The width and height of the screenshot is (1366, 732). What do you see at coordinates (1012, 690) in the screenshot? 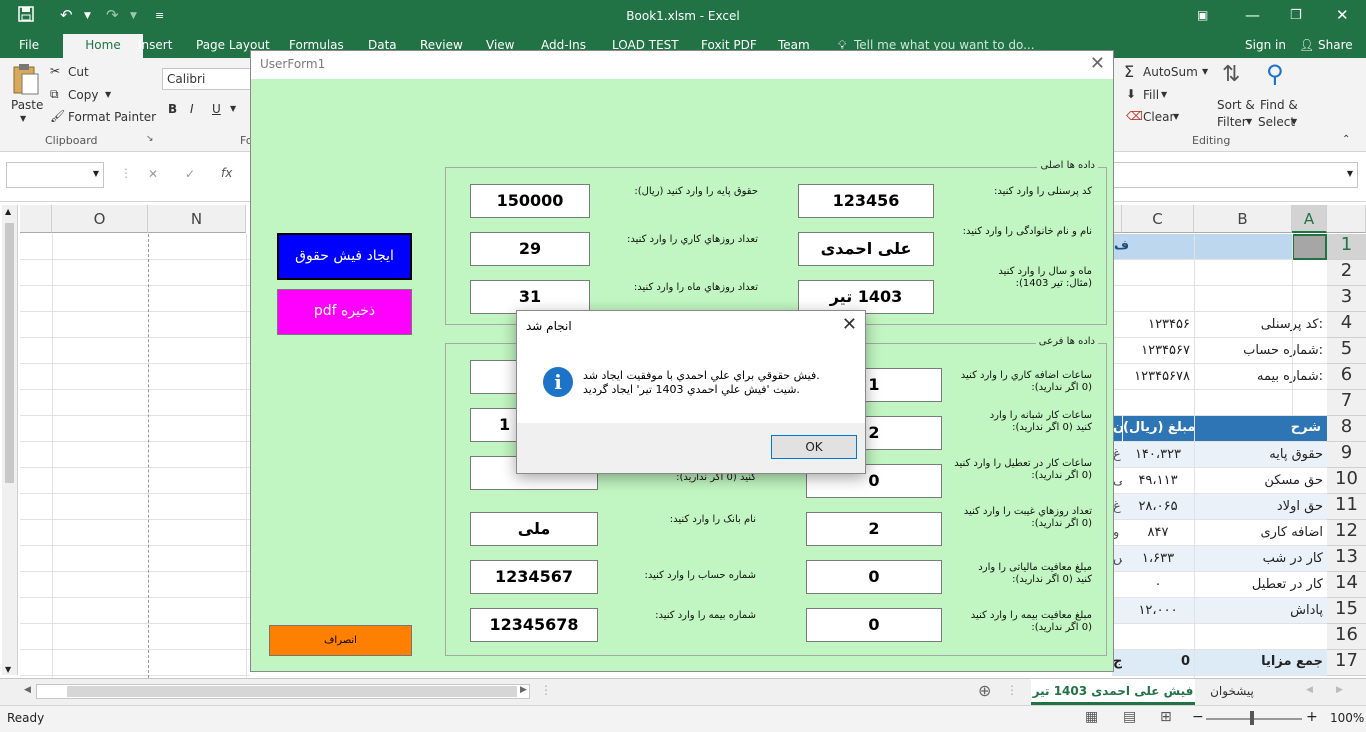
I see `tab-split-icon: ⋮` at bounding box center [1012, 690].